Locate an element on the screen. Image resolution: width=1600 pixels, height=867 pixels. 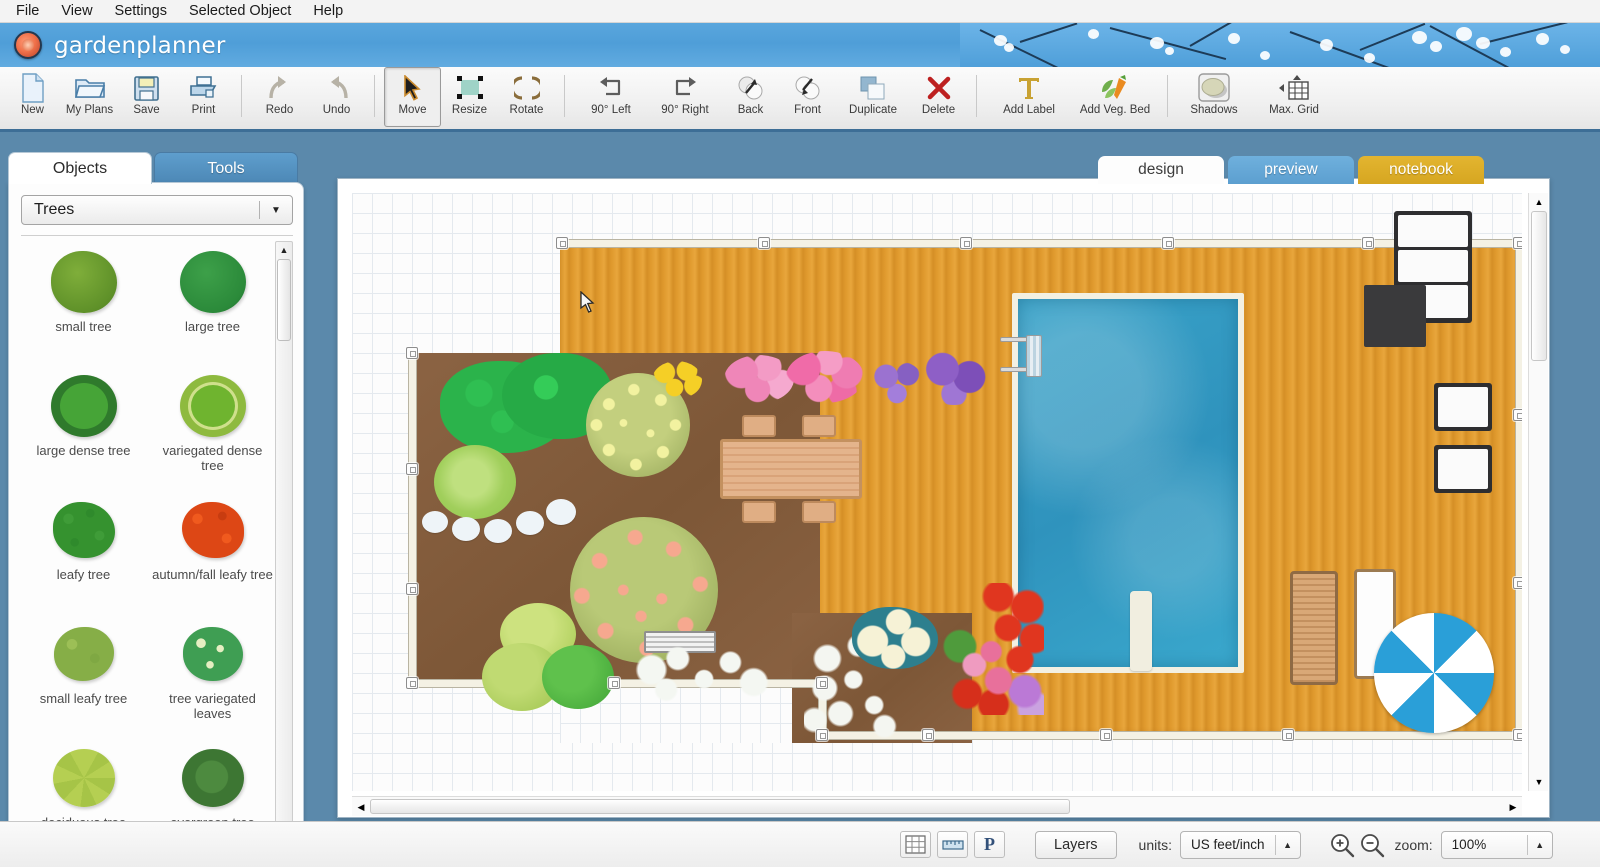
p-letter-icon: P is located at coordinates (989, 844).